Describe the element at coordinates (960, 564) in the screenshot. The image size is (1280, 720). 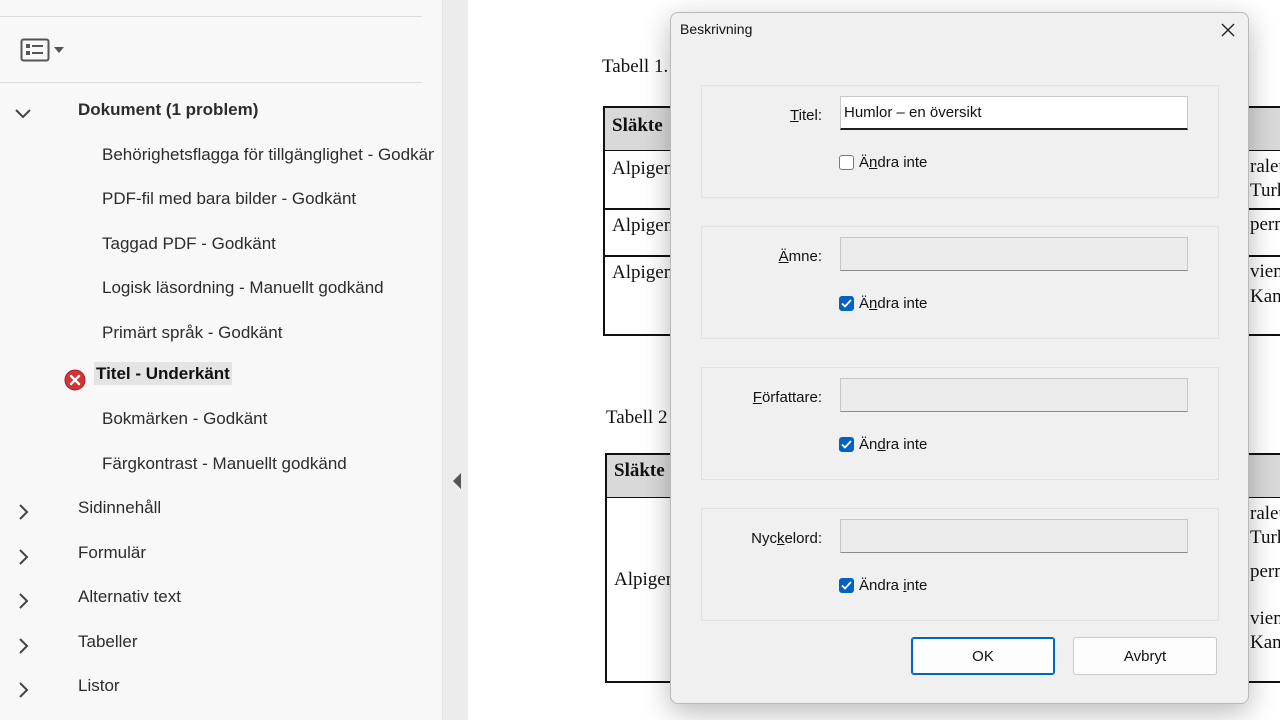
I see `keywords-group: Nyckelord: Ändra inte` at that location.